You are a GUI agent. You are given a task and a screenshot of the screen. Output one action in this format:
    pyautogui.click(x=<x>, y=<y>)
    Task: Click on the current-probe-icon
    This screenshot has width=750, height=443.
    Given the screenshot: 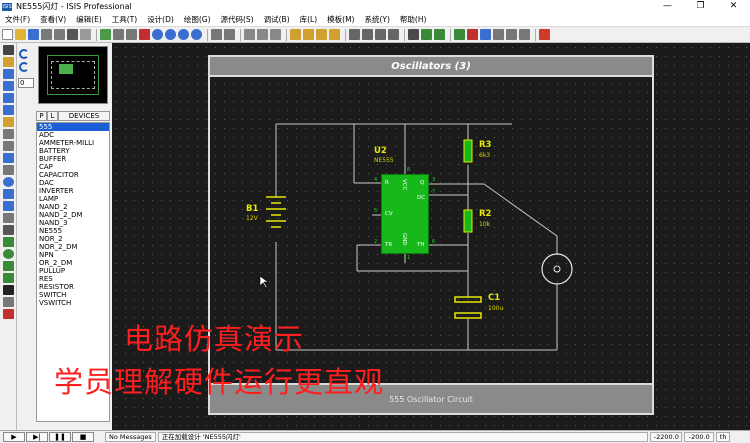 What is the action you would take?
    pyautogui.click(x=8, y=206)
    